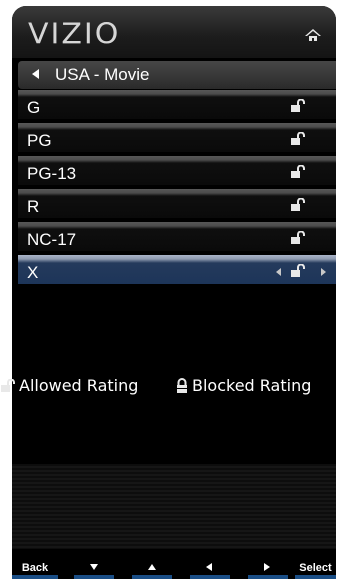 The height and width of the screenshot is (579, 340). I want to click on rating-label: G, so click(34, 107).